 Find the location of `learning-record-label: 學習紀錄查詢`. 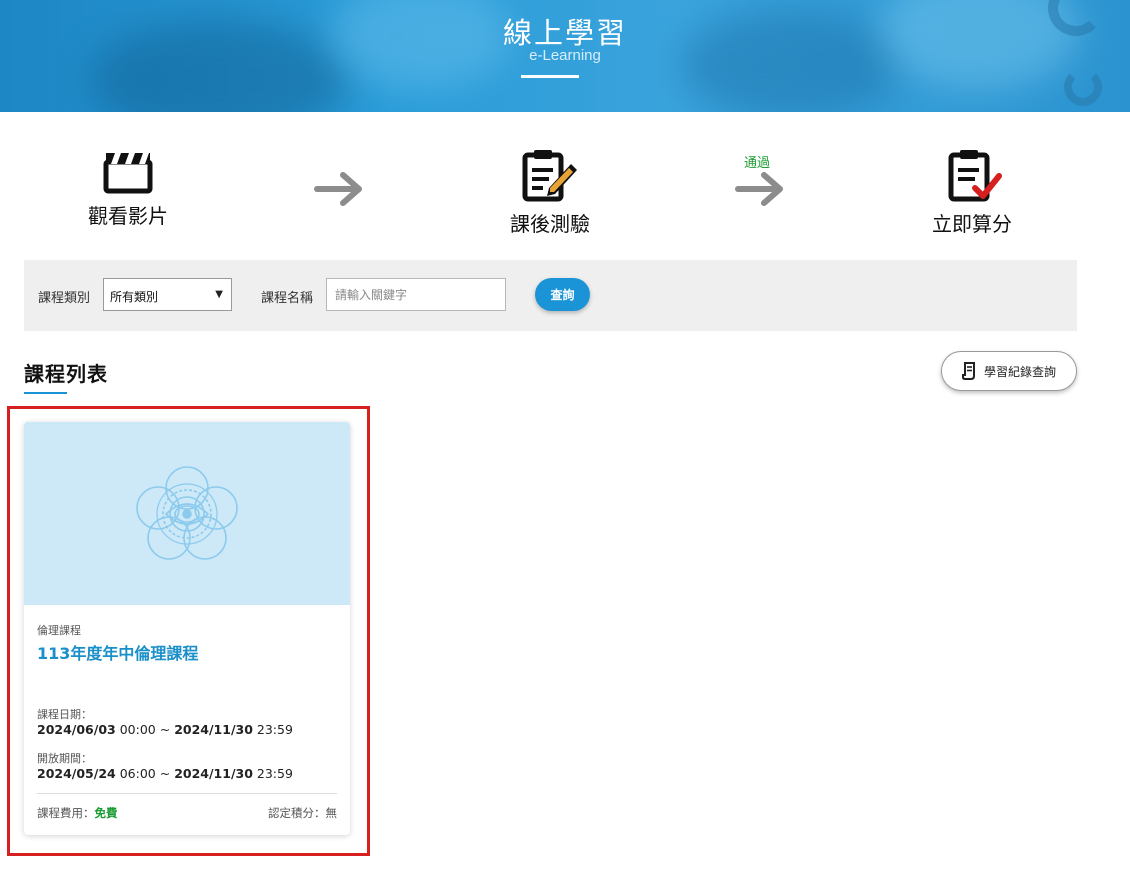

learning-record-label: 學習紀錄查詢 is located at coordinates (1019, 371).